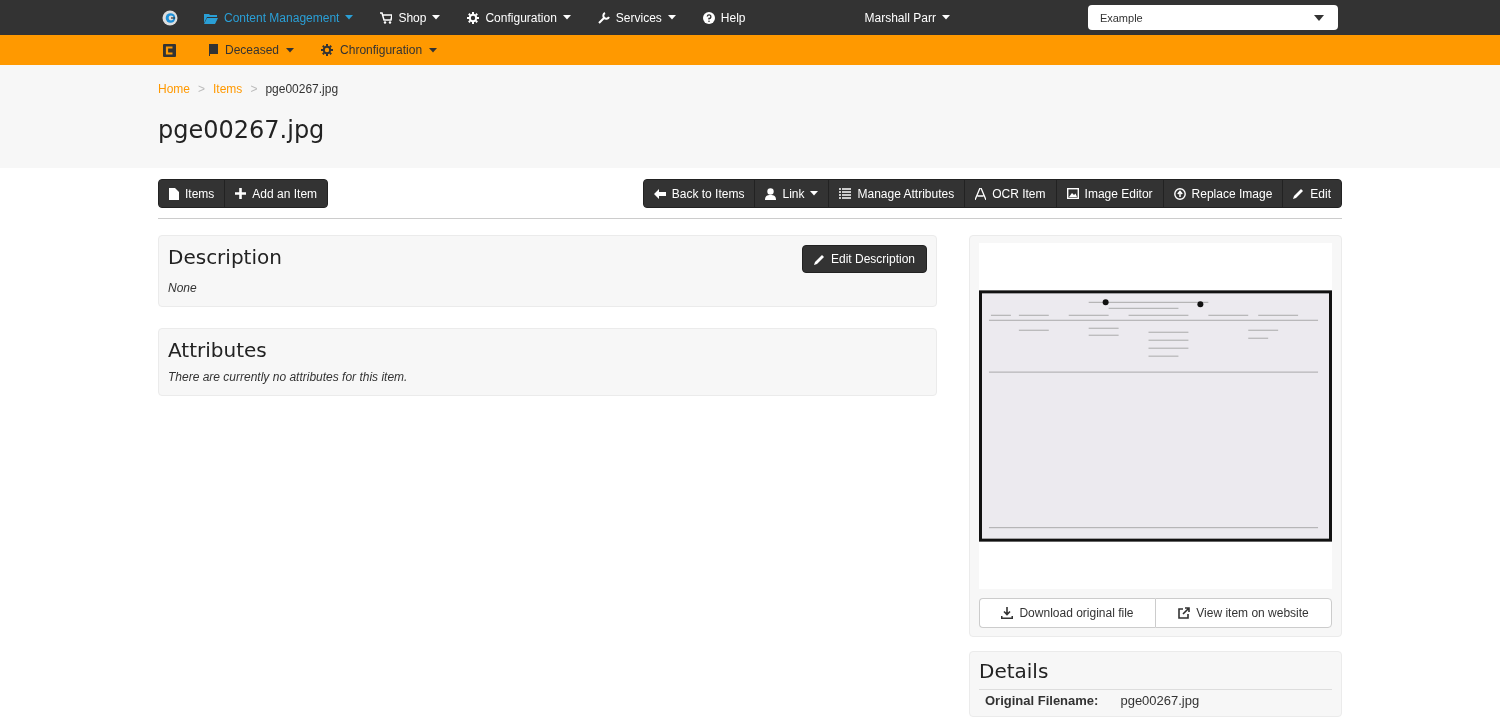  I want to click on folder-icon, so click(211, 17).